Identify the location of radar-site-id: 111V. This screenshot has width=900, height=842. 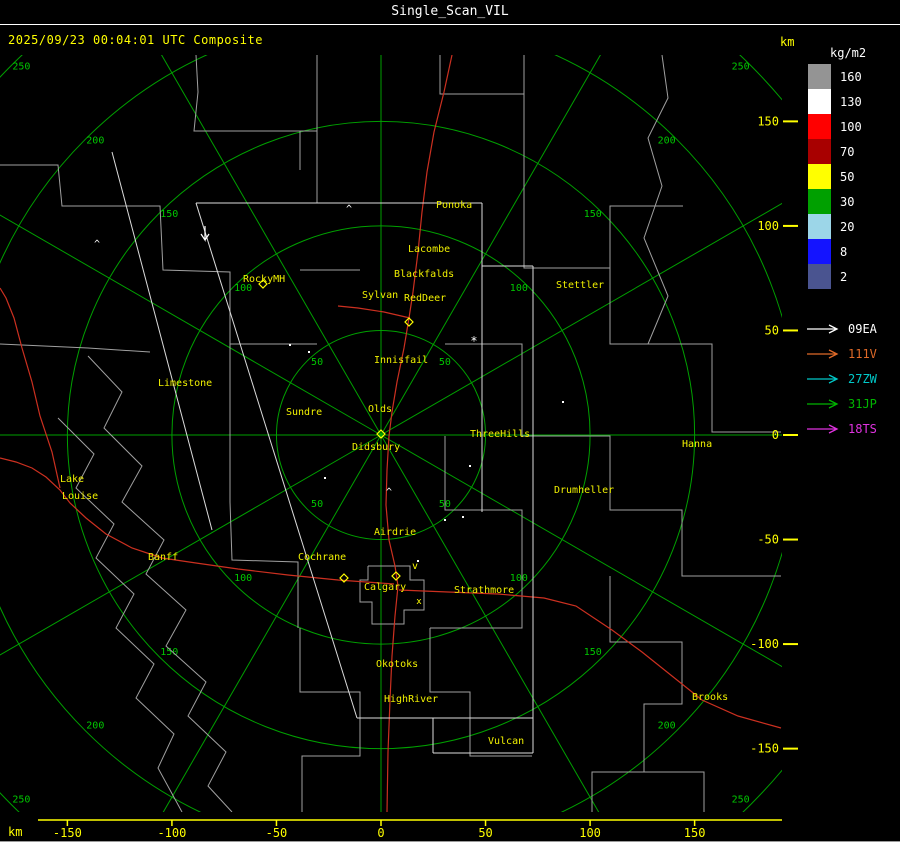
(862, 353).